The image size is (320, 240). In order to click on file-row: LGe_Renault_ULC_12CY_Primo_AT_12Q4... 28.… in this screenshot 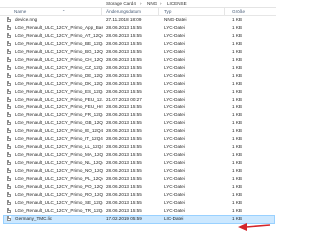, I will do `click(139, 36)`.